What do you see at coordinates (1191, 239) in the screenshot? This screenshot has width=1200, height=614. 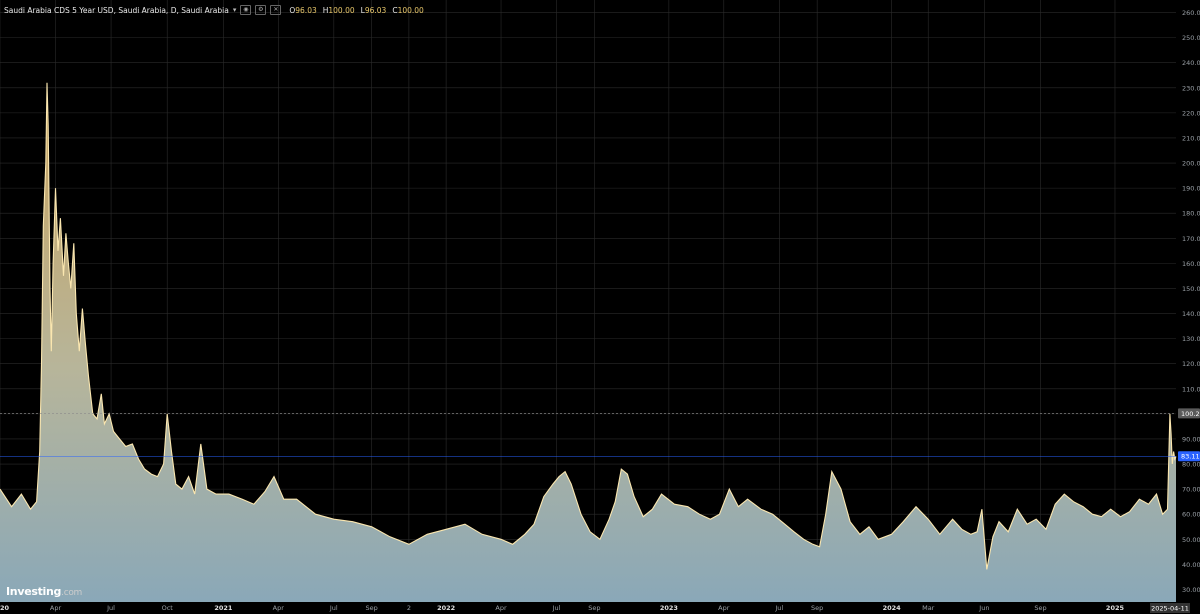 I see `y-tick-label: 170.00` at bounding box center [1191, 239].